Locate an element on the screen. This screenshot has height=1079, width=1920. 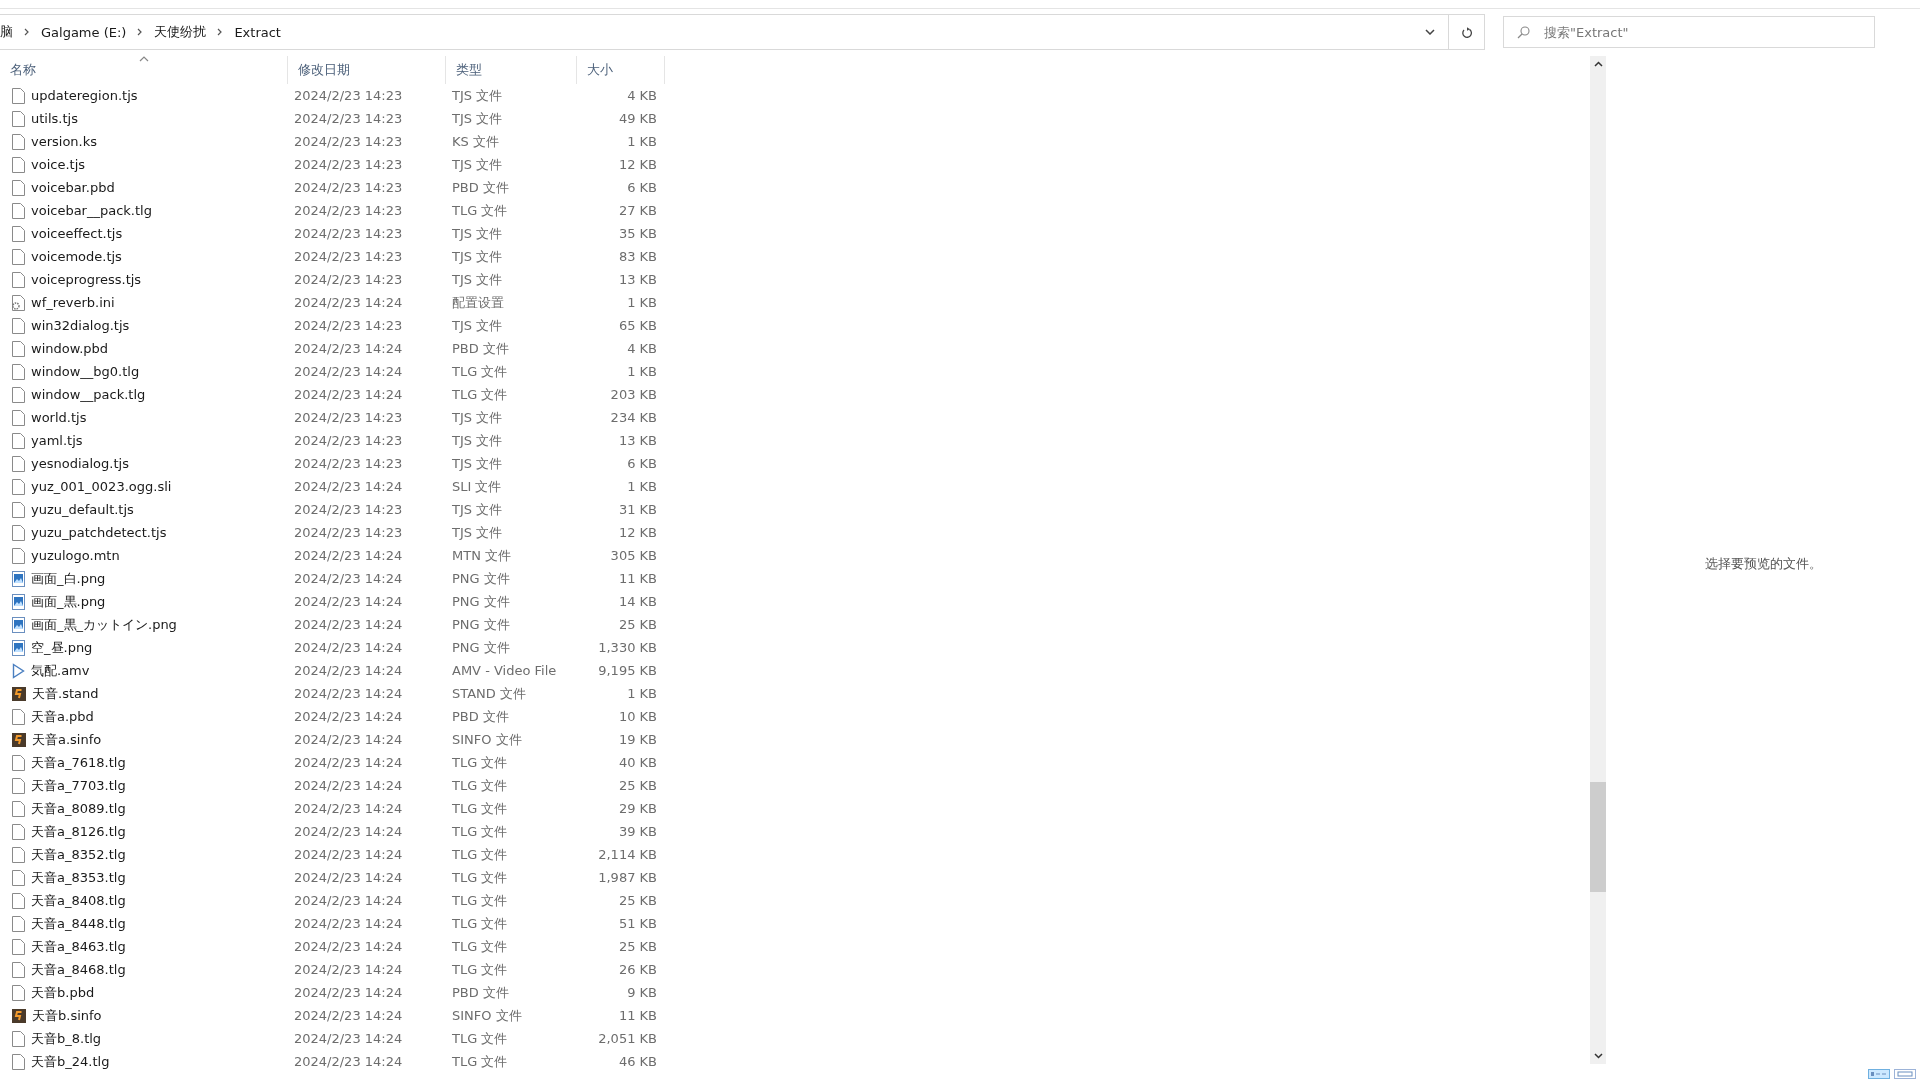
search-field: 搜索"Extract" is located at coordinates (1689, 32).